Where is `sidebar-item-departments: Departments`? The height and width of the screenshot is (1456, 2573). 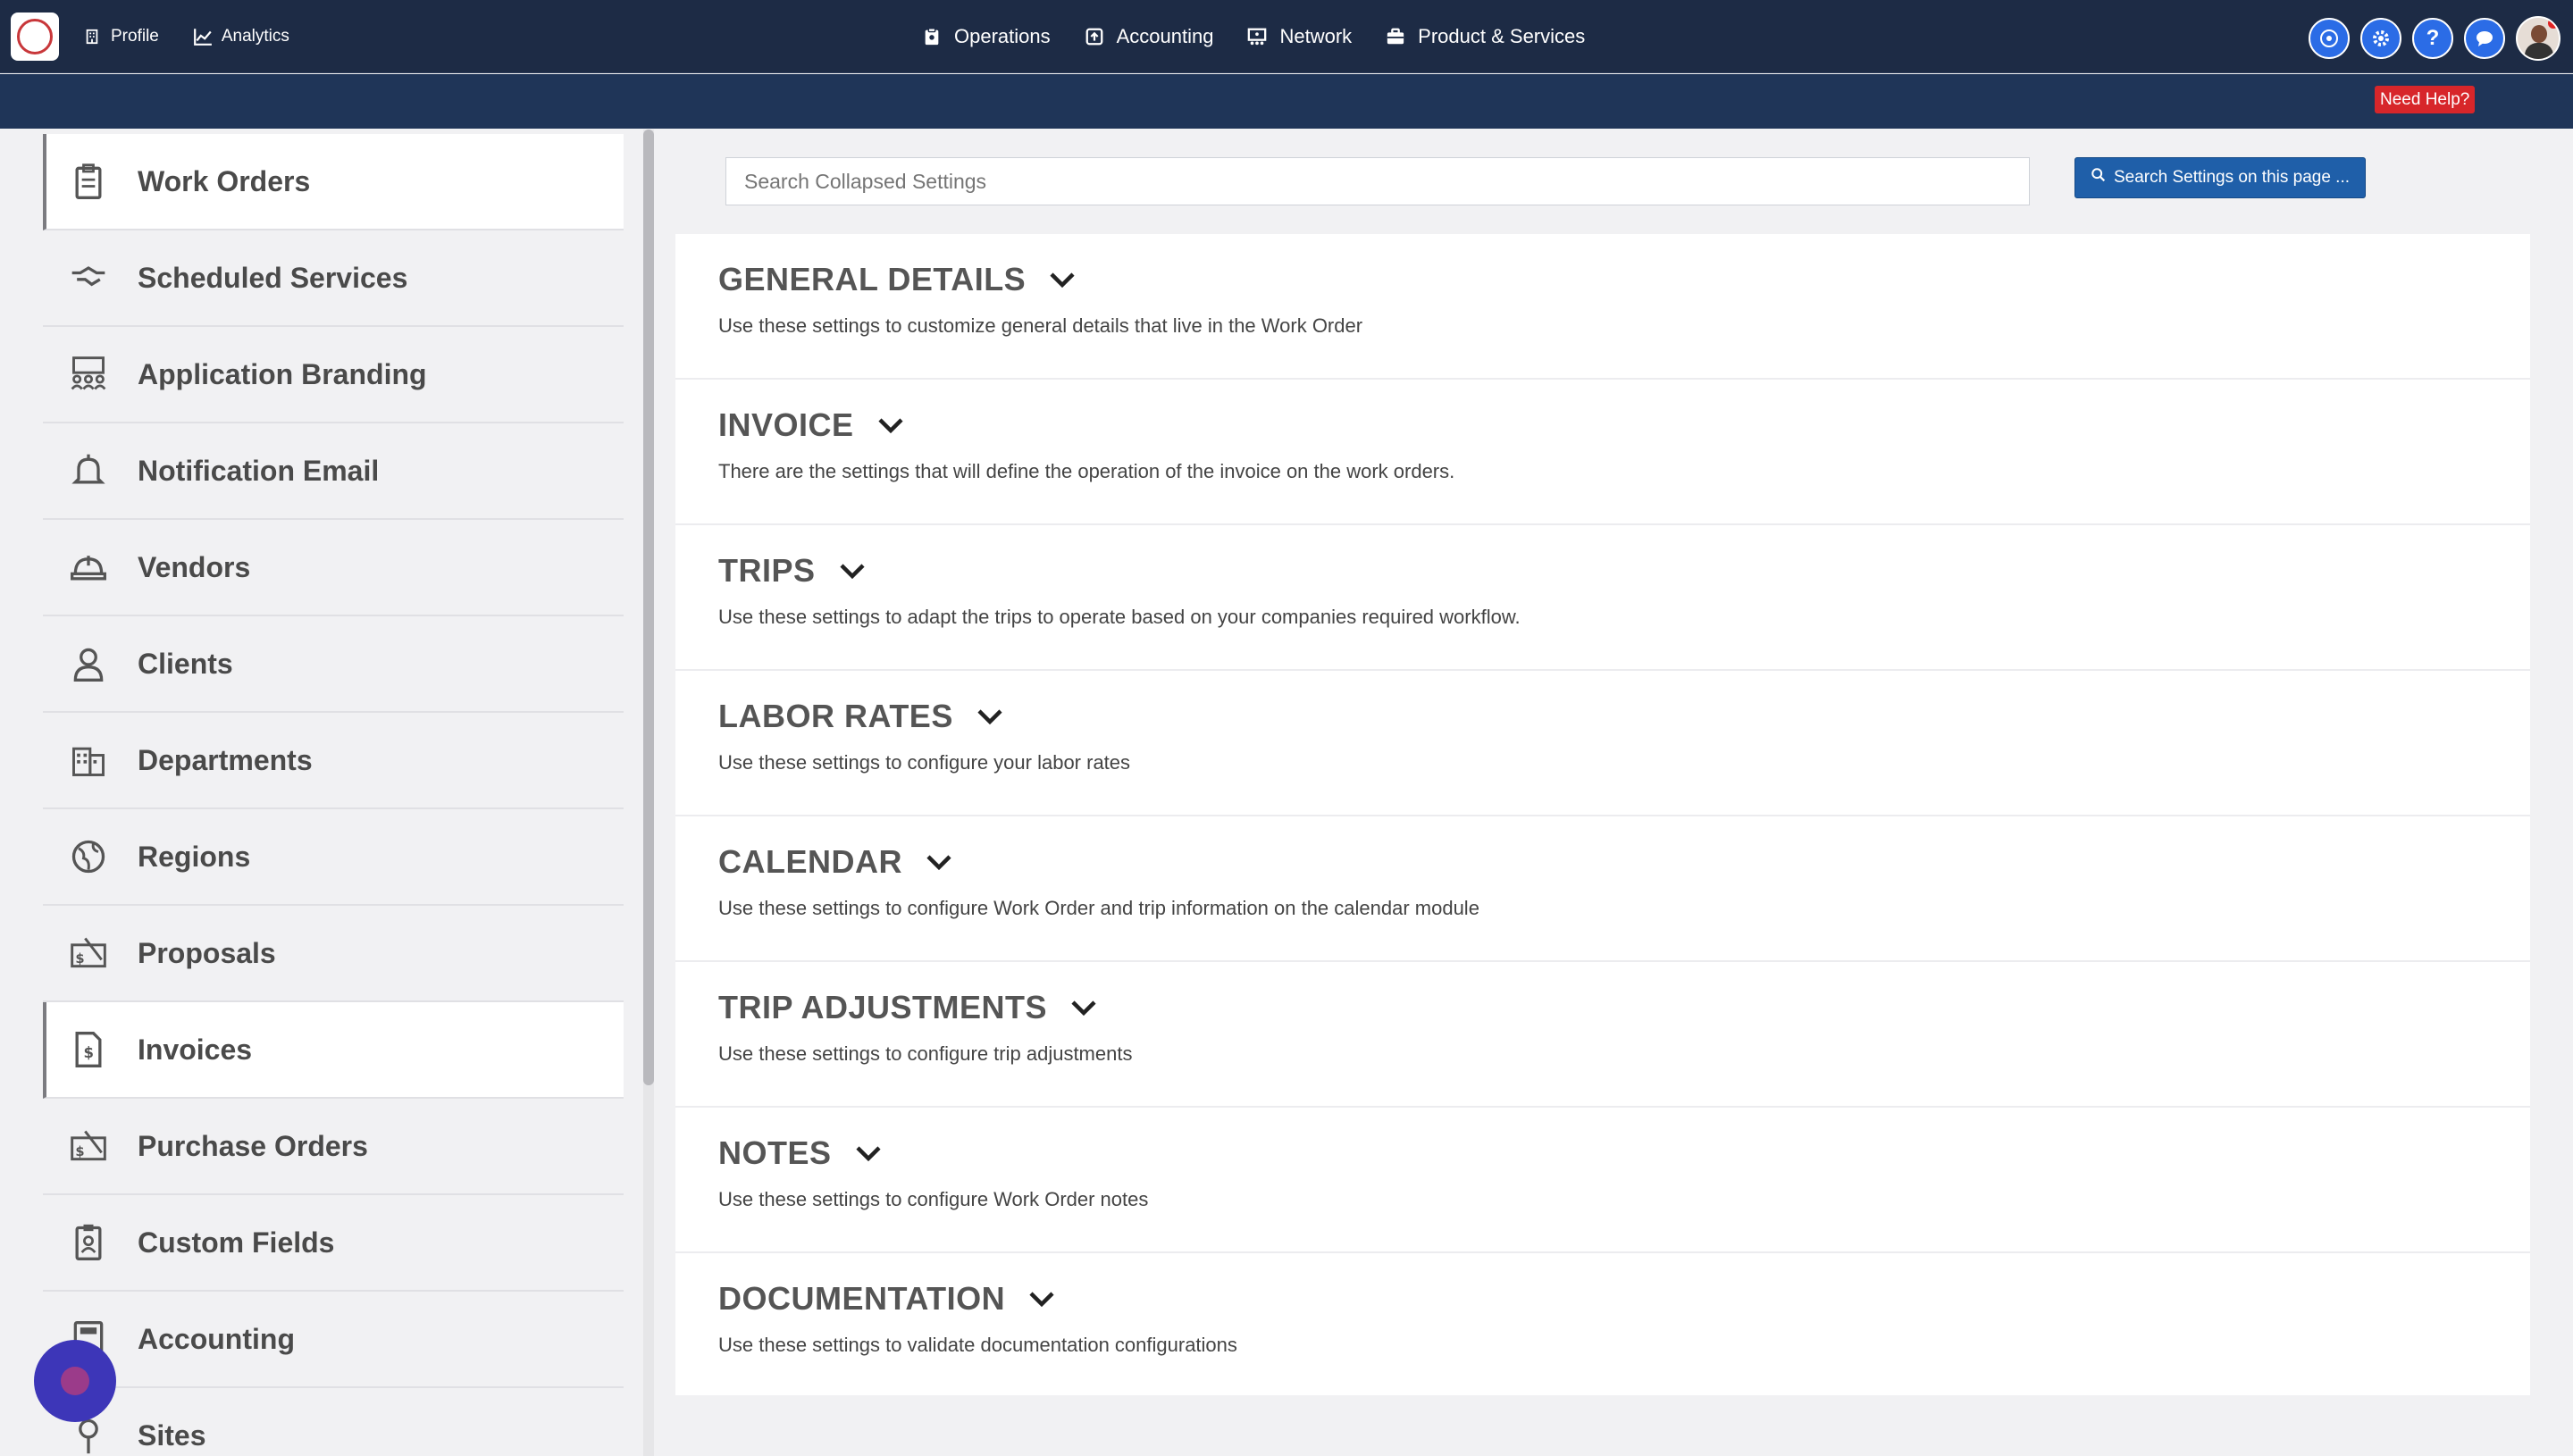
sidebar-item-departments: Departments is located at coordinates (333, 761).